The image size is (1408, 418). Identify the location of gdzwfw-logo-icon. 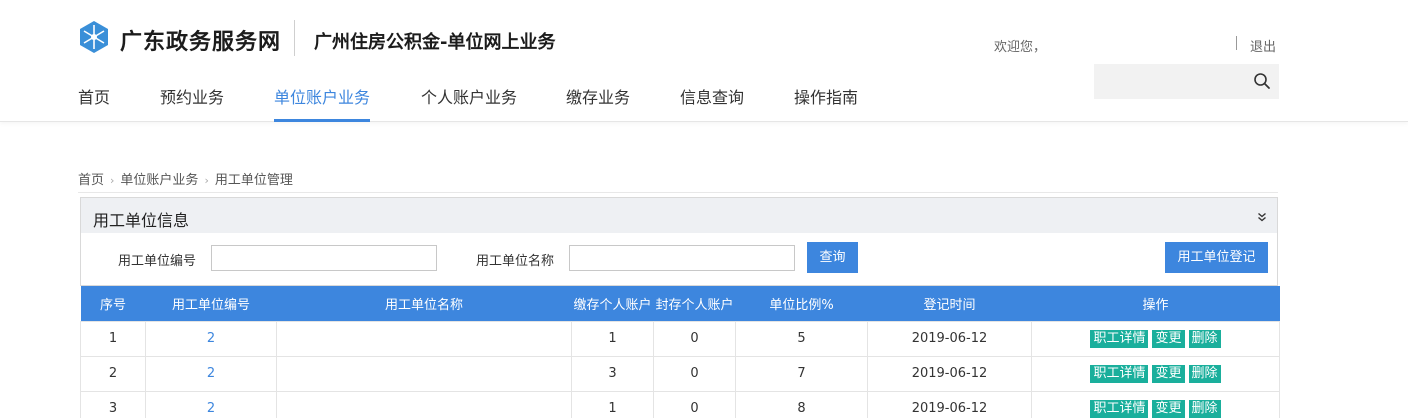
(94, 37).